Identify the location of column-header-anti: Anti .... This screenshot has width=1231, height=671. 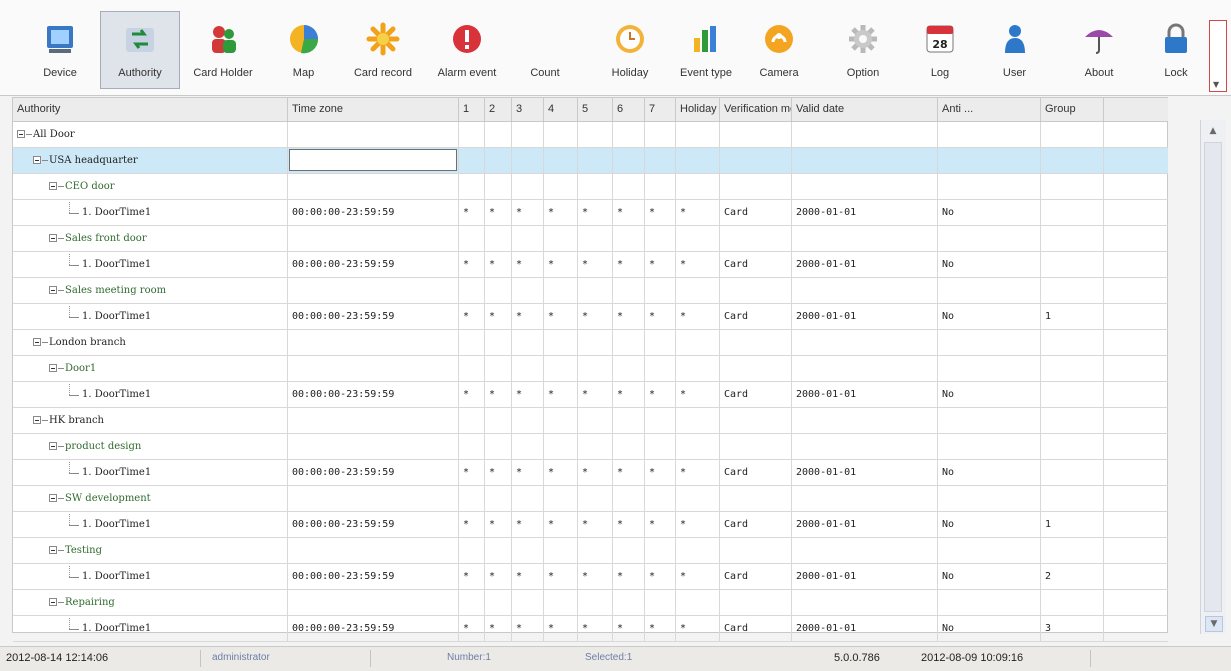
(989, 109).